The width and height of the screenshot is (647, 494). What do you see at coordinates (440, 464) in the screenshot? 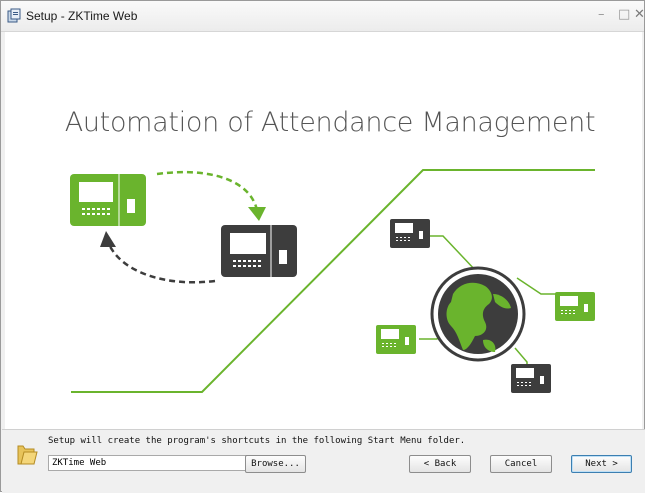
I see `back-button: < Back` at bounding box center [440, 464].